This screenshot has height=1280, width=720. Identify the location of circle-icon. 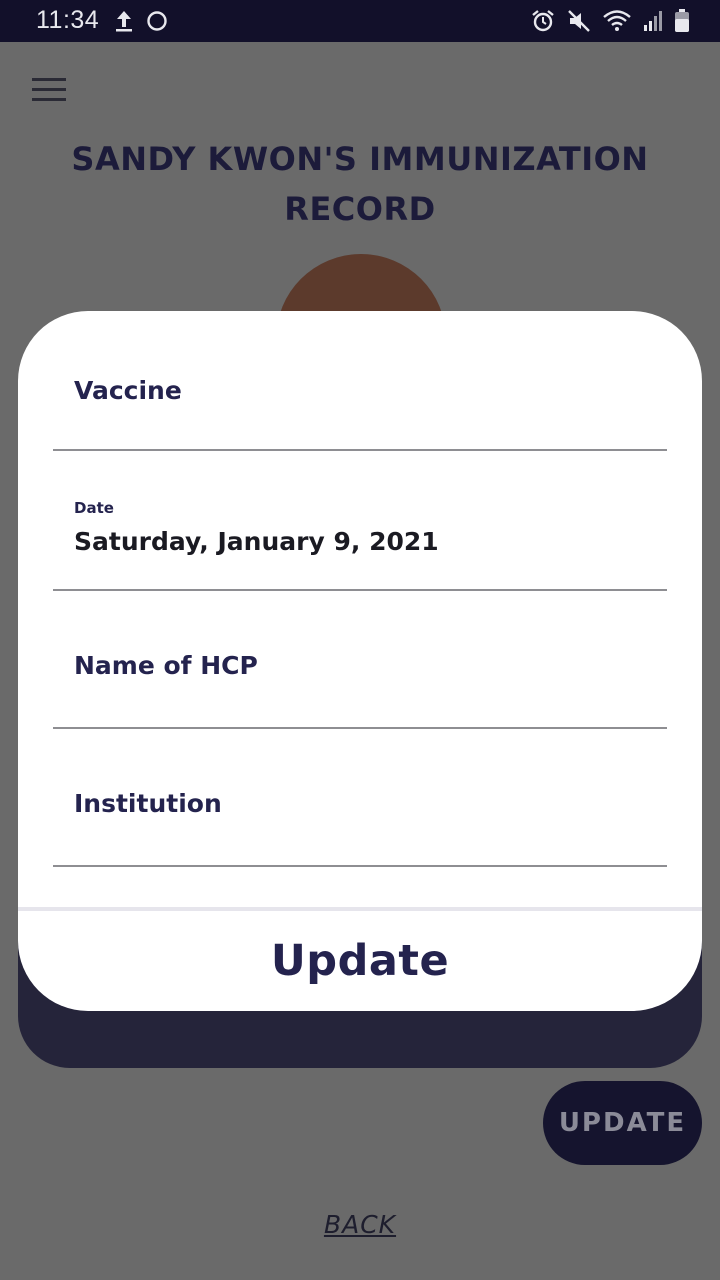
(157, 23).